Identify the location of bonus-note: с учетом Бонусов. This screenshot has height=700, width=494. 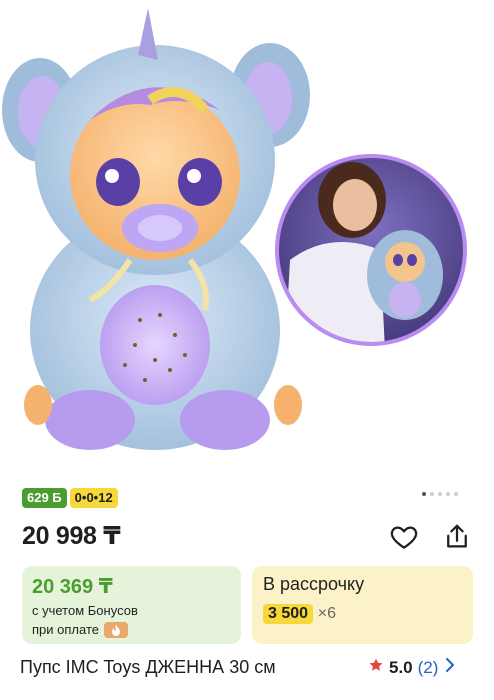
(85, 610).